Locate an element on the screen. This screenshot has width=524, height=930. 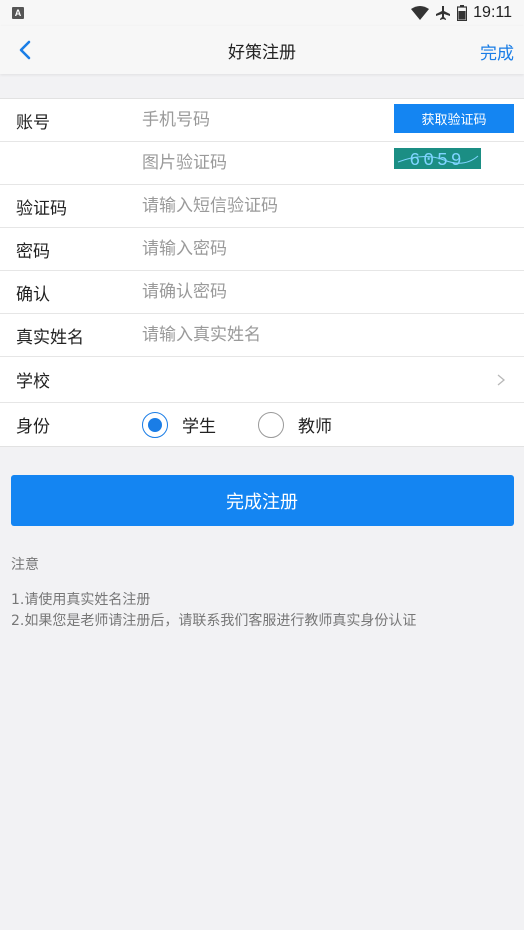
account-row: 账号 获取验证码 is located at coordinates (262, 120).